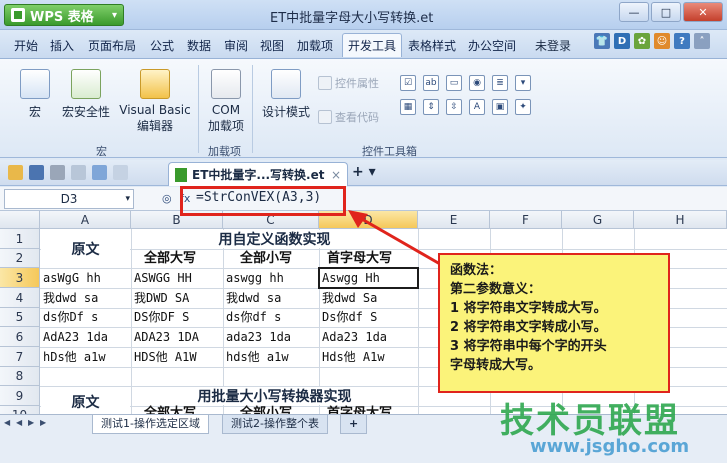  I want to click on save-icon, so click(36, 172).